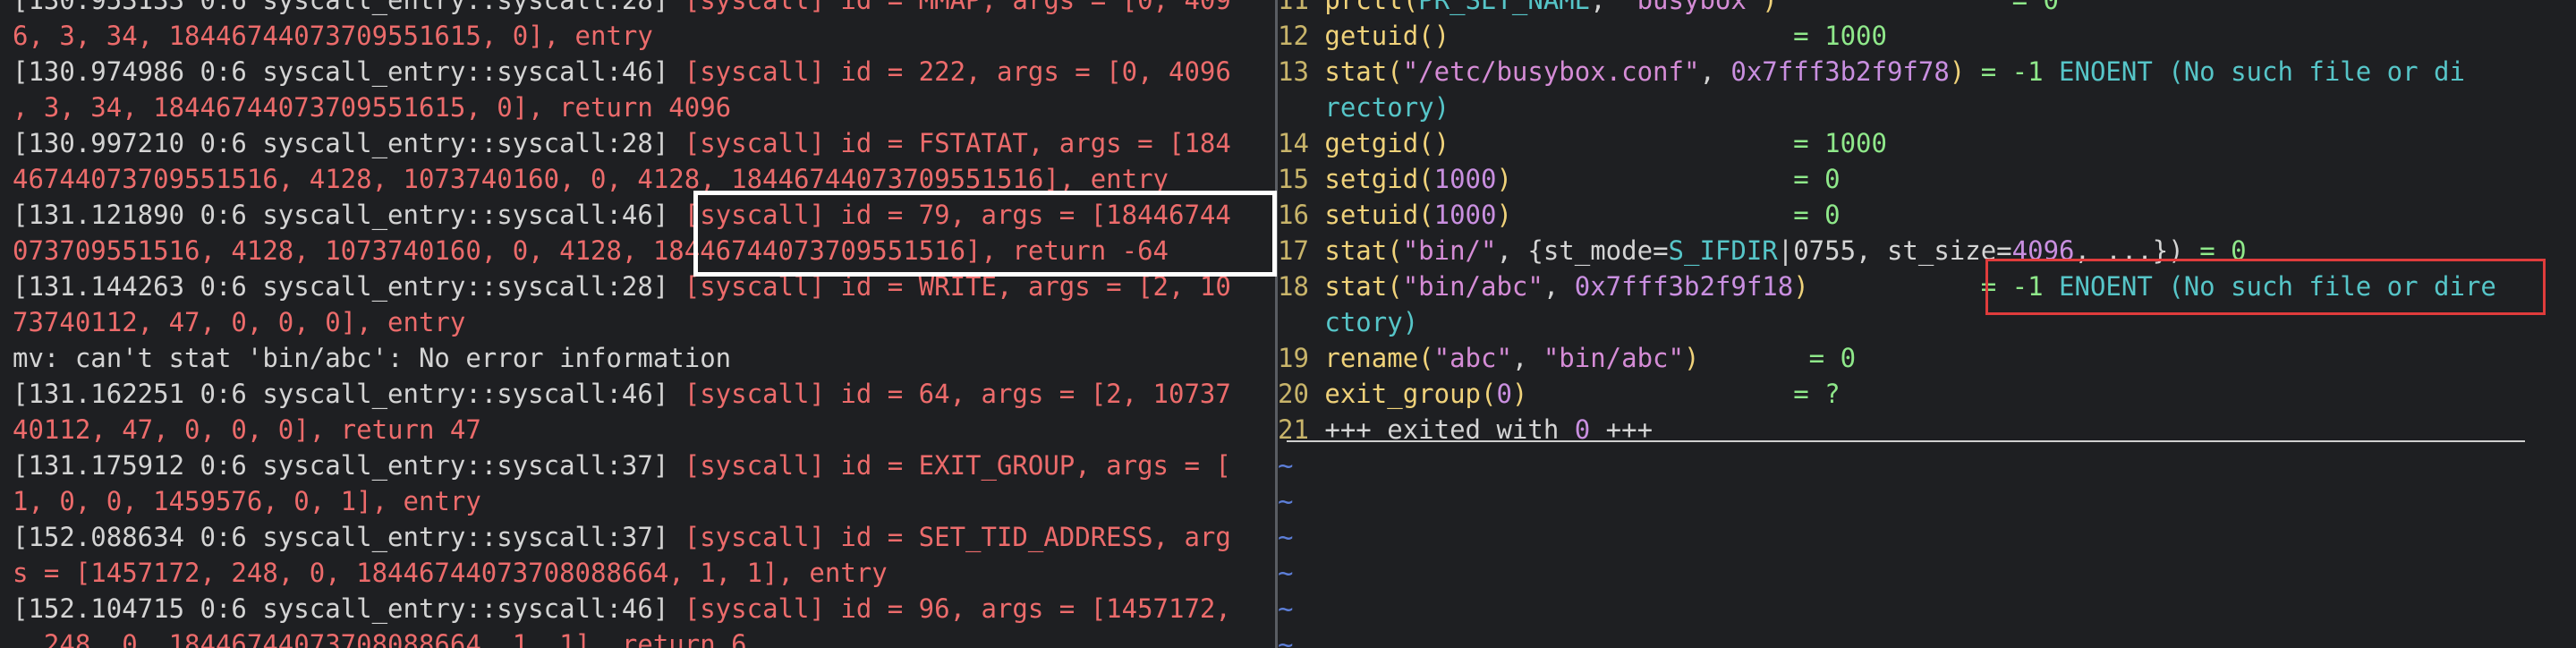 Image resolution: width=2576 pixels, height=648 pixels. I want to click on text-segment: 0x7fff3b2f9f78, so click(1840, 72).